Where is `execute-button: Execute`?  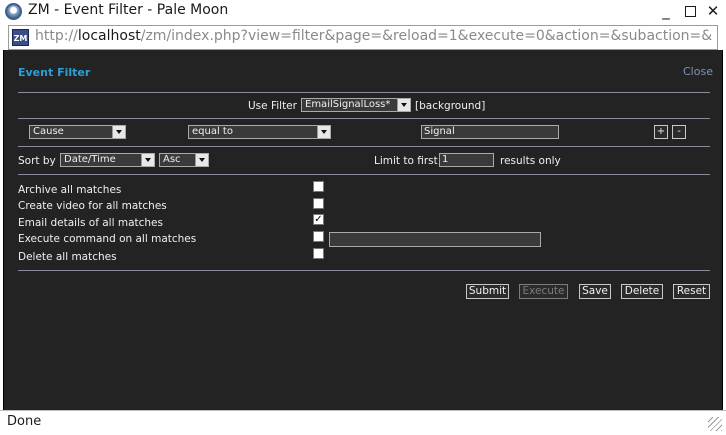 execute-button: Execute is located at coordinates (543, 291).